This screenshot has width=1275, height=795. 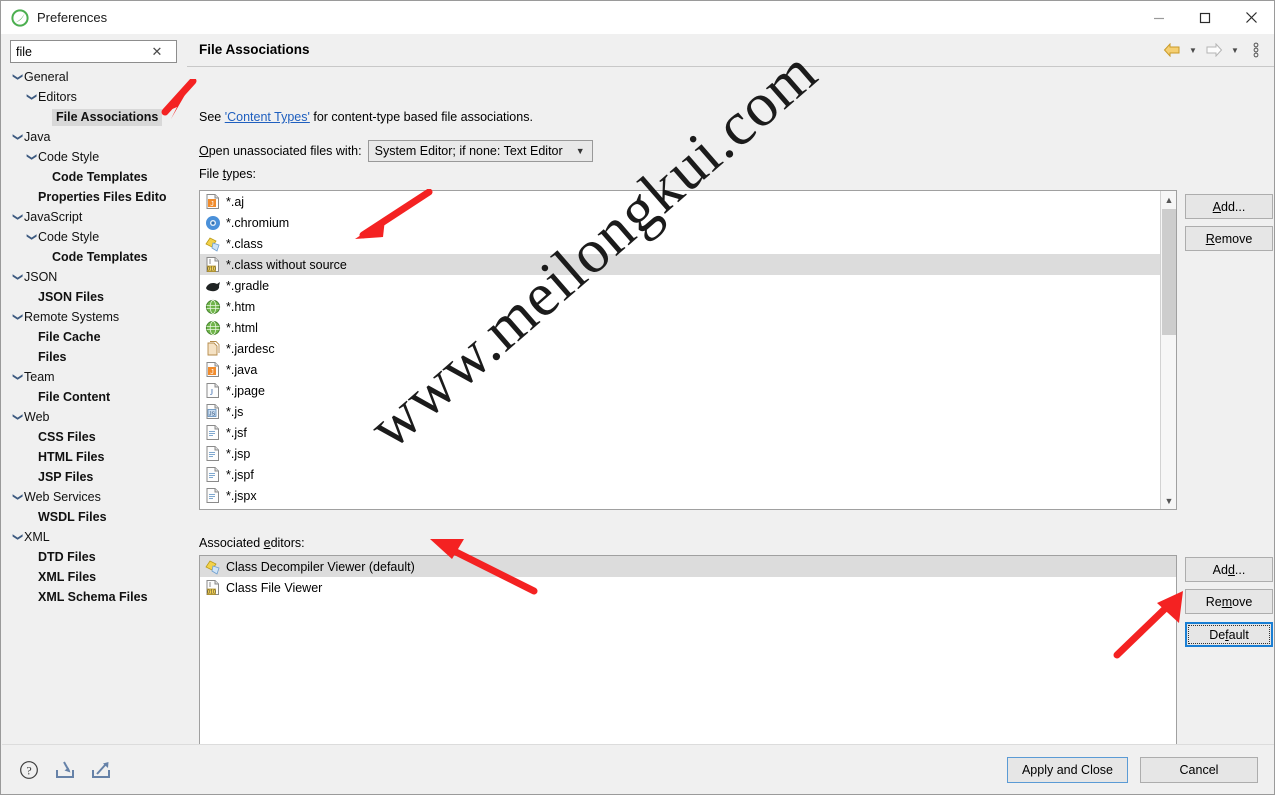 I want to click on sidebar-item-editors: ❯ Editors, so click(x=97, y=97).